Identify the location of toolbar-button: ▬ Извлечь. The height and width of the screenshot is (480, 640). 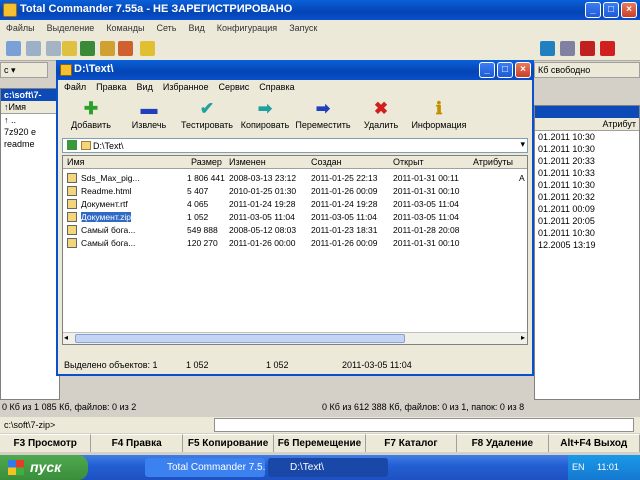
(149, 116).